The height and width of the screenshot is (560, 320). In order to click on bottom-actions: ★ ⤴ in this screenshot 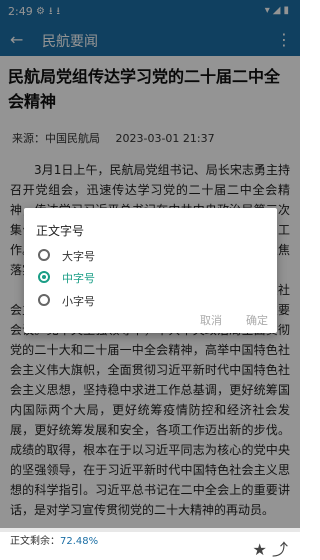, I will do `click(270, 548)`.